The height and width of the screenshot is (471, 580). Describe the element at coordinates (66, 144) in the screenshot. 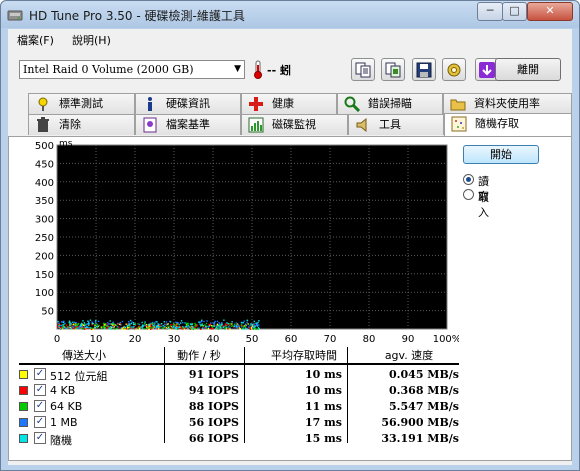

I see `y-axis-unit-label: ms` at that location.